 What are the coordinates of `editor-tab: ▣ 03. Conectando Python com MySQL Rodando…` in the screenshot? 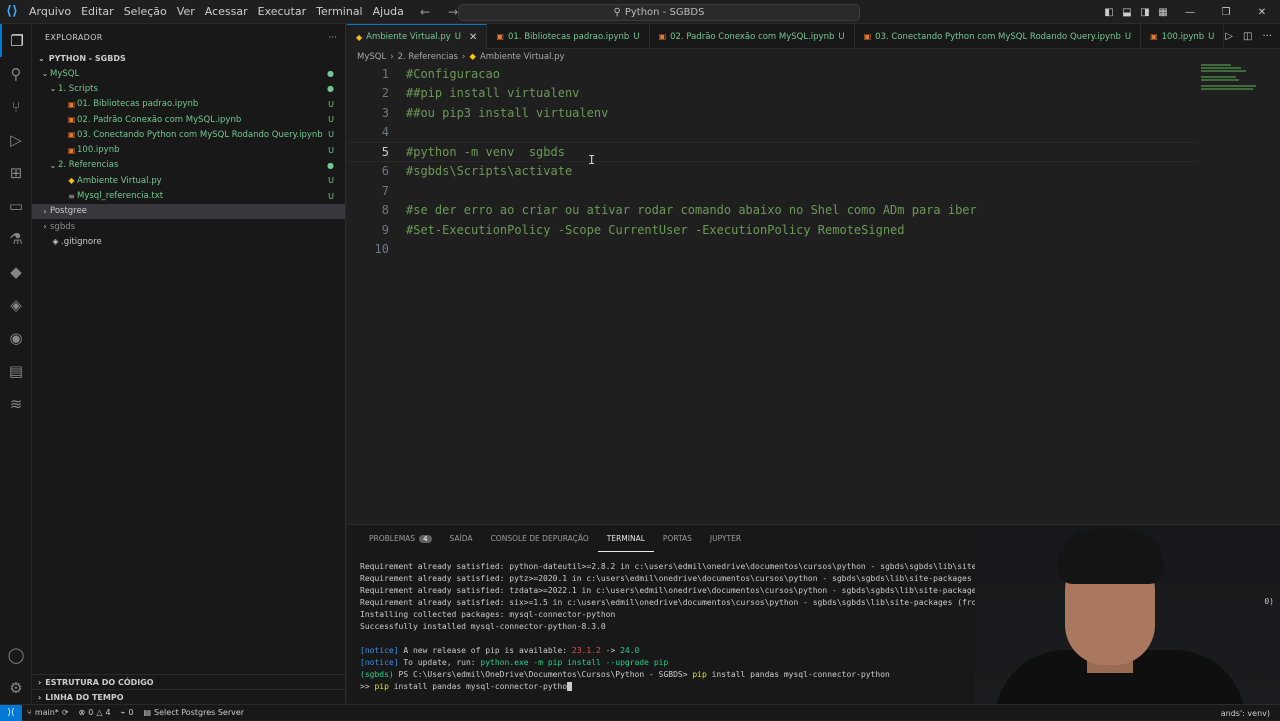 It's located at (998, 36).